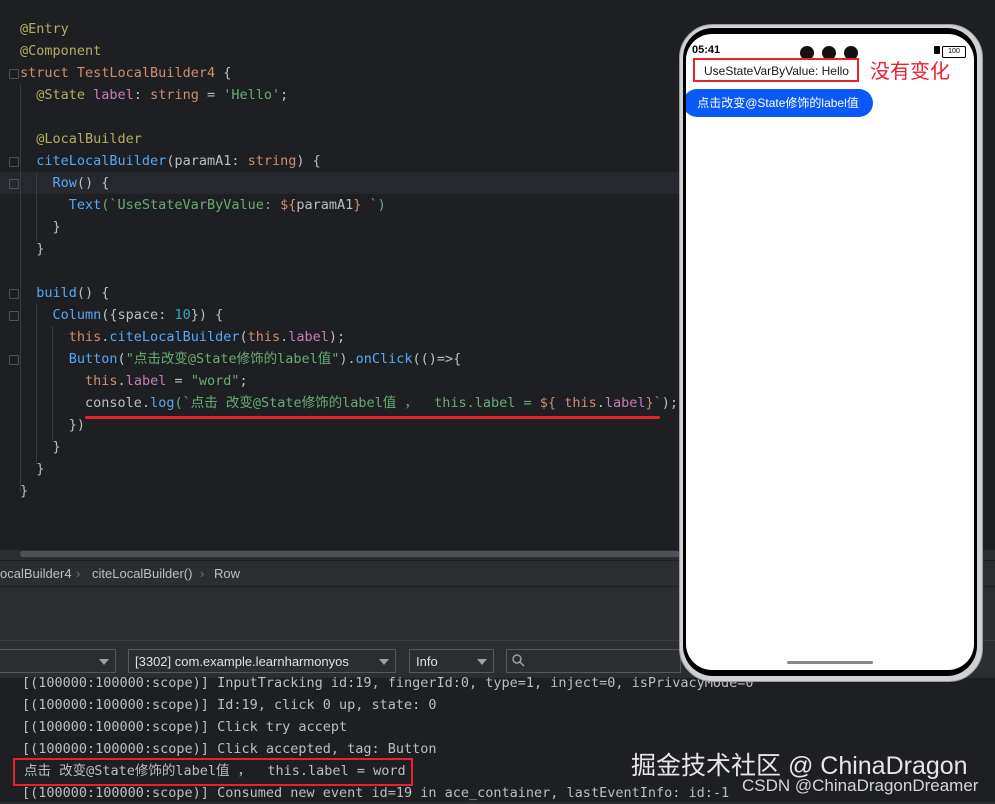  What do you see at coordinates (182, 315) in the screenshot?
I see `code-token: 10` at bounding box center [182, 315].